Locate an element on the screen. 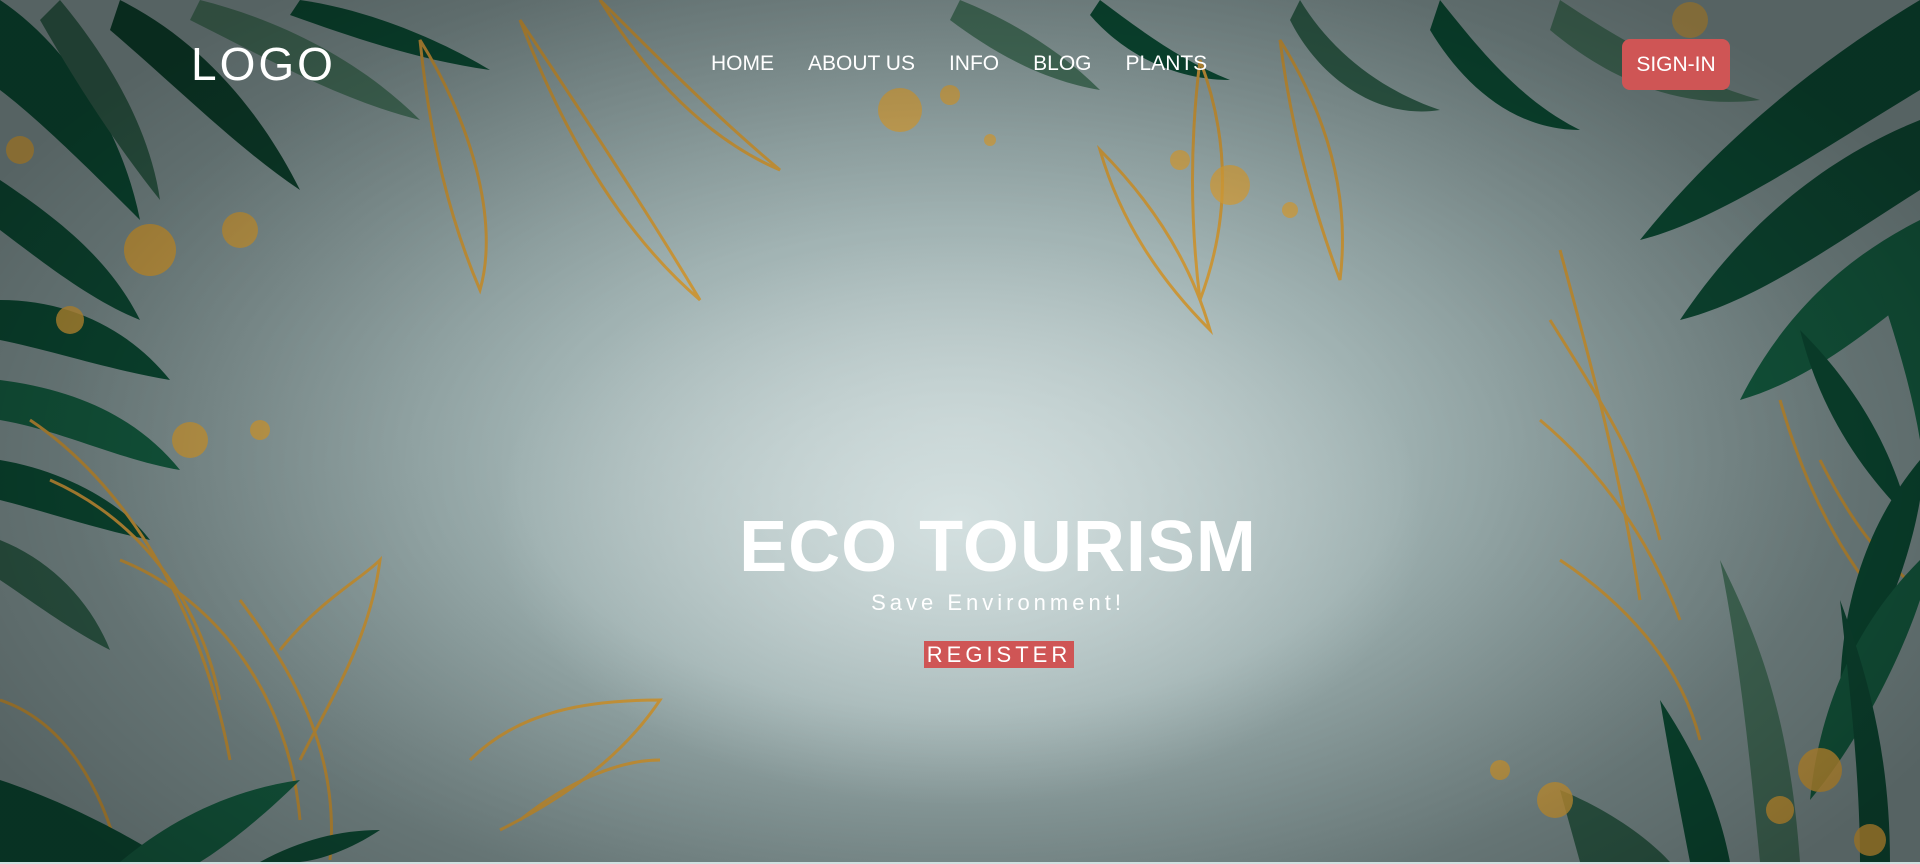 The height and width of the screenshot is (864, 1920). main-nav: HOME ABOUT US INFO BLOG PLANTS is located at coordinates (959, 64).